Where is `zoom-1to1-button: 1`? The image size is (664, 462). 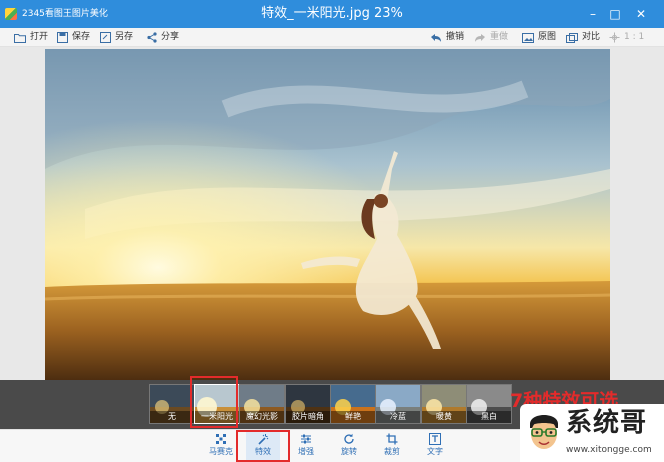 zoom-1to1-button: 1 is located at coordinates (626, 37).